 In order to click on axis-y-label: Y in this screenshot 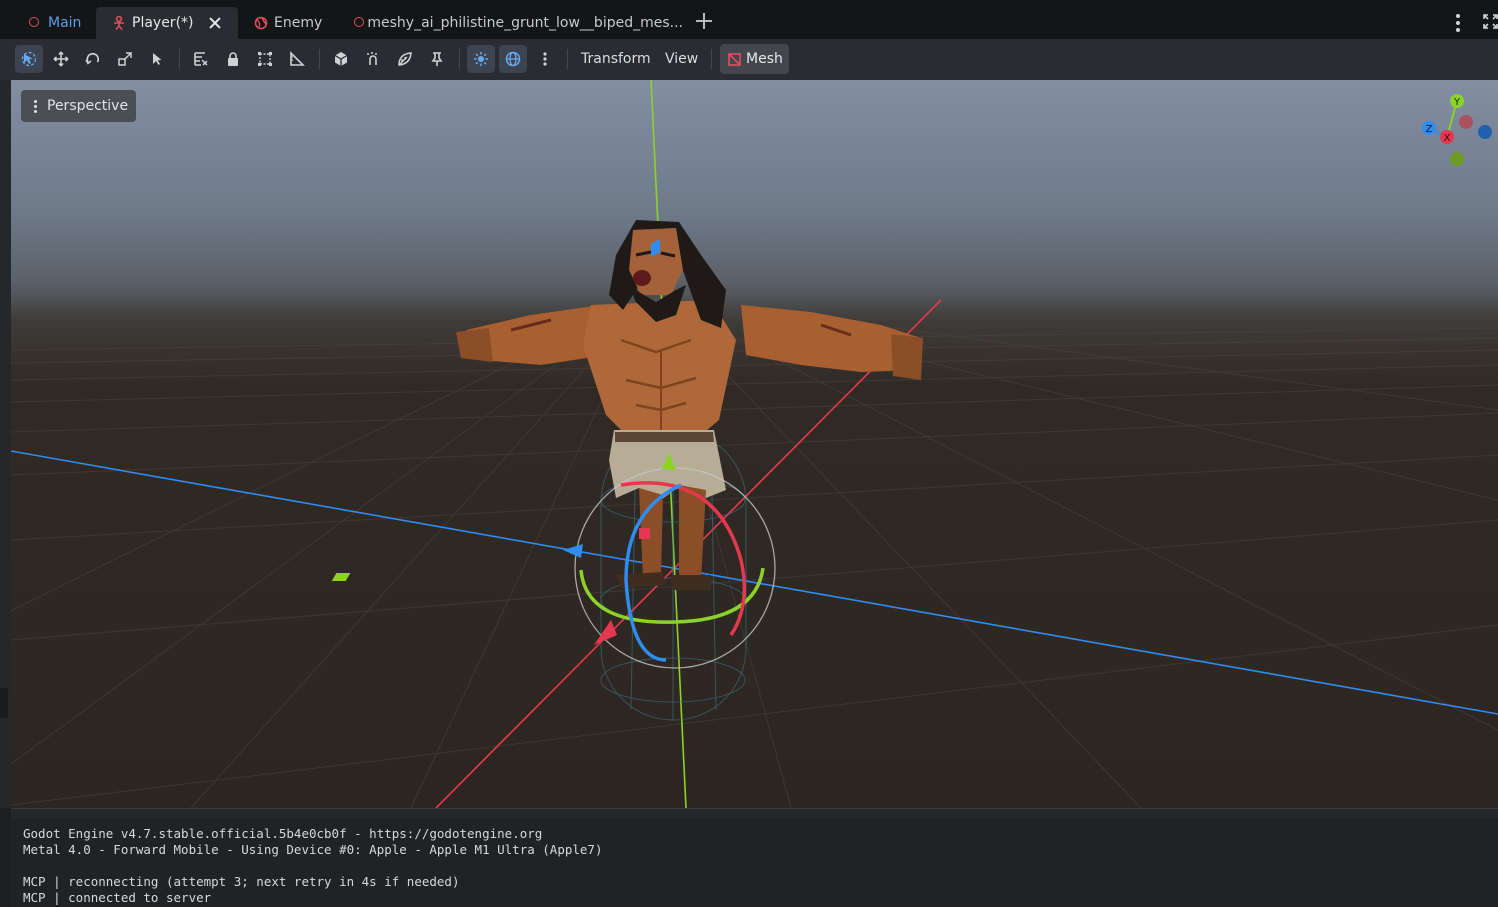, I will do `click(1457, 102)`.